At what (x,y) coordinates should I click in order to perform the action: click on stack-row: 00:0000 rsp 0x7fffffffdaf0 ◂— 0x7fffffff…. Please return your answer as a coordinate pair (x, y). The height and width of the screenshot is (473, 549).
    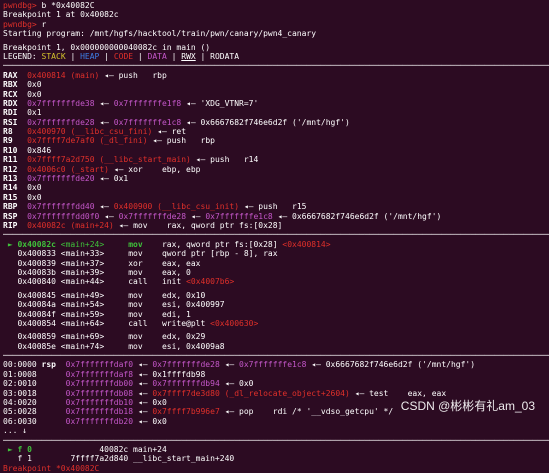
    Looking at the image, I should click on (276, 364).